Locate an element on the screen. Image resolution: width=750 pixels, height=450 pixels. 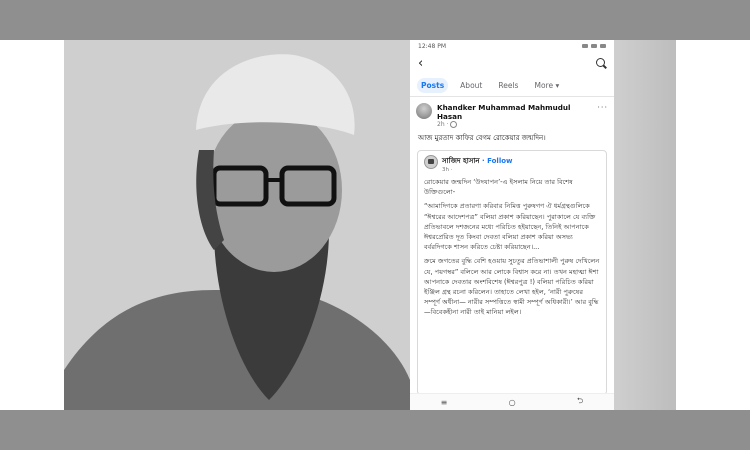
top-bar: ‹ is located at coordinates (512, 63).